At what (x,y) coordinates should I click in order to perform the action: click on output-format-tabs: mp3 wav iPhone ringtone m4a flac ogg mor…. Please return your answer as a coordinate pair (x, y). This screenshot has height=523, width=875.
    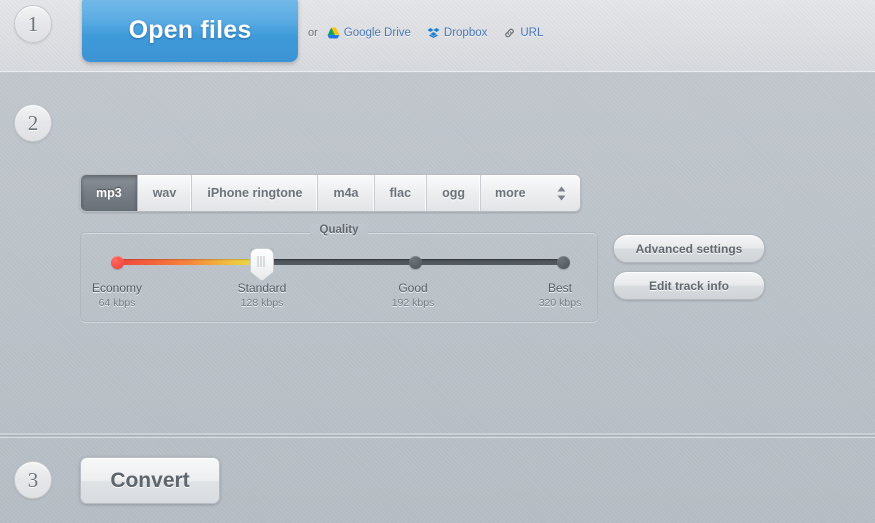
    Looking at the image, I should click on (330, 193).